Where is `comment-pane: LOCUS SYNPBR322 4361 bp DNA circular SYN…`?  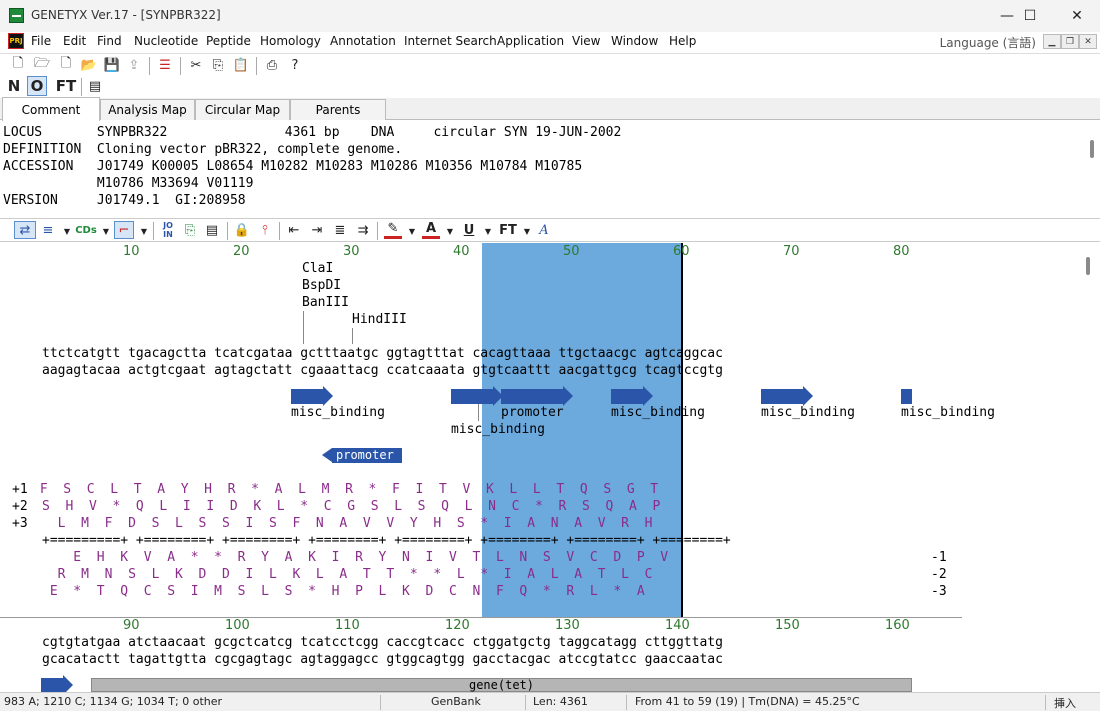 comment-pane: LOCUS SYNPBR322 4361 bp DNA circular SYN… is located at coordinates (550, 168).